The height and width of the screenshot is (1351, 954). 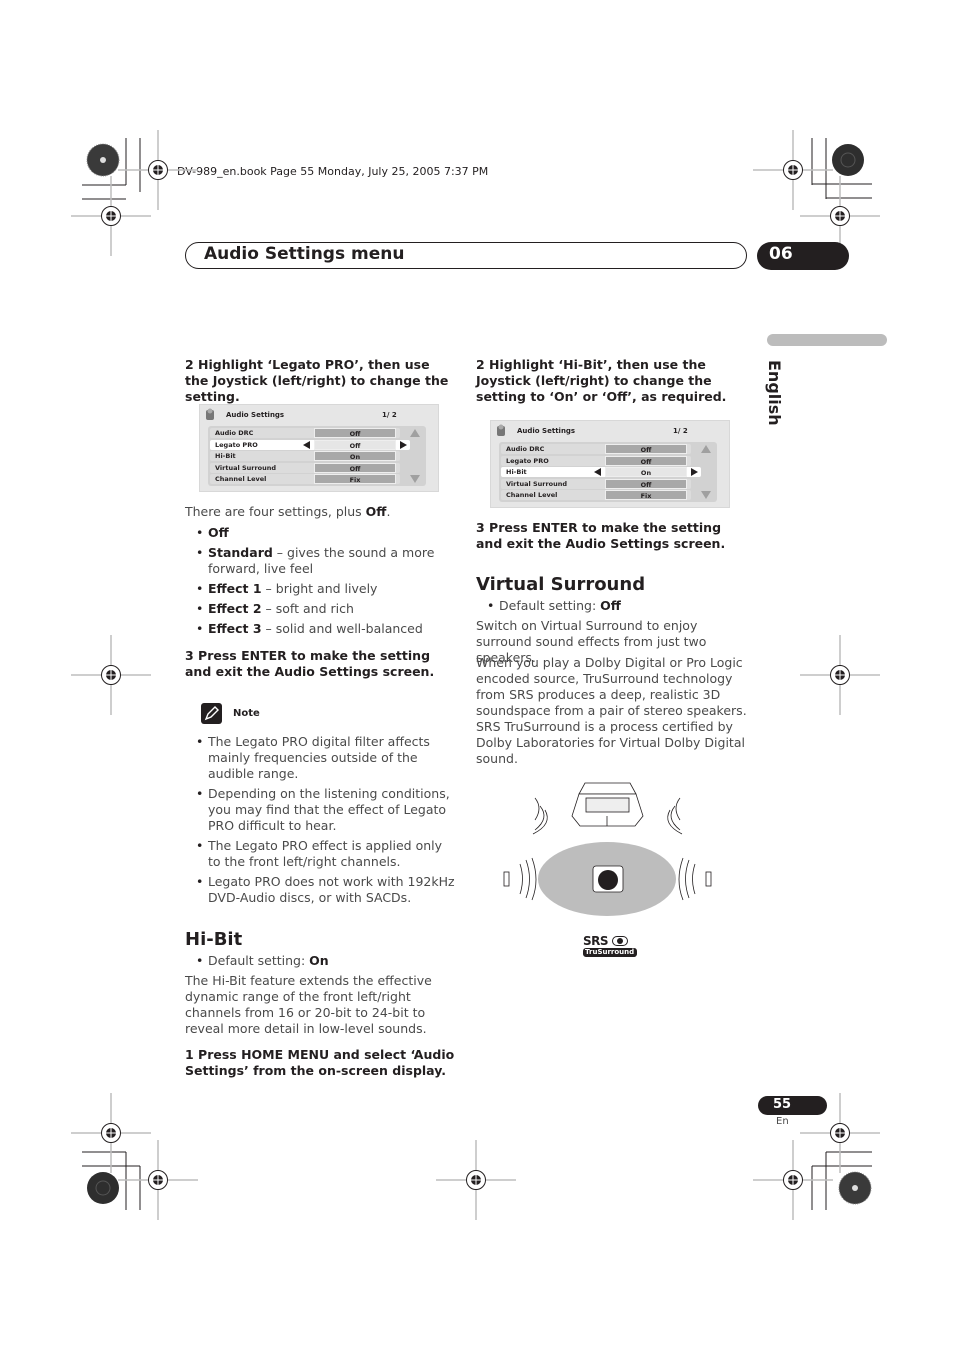 I want to click on hibit-heading: Hi-Bit, so click(x=214, y=939).